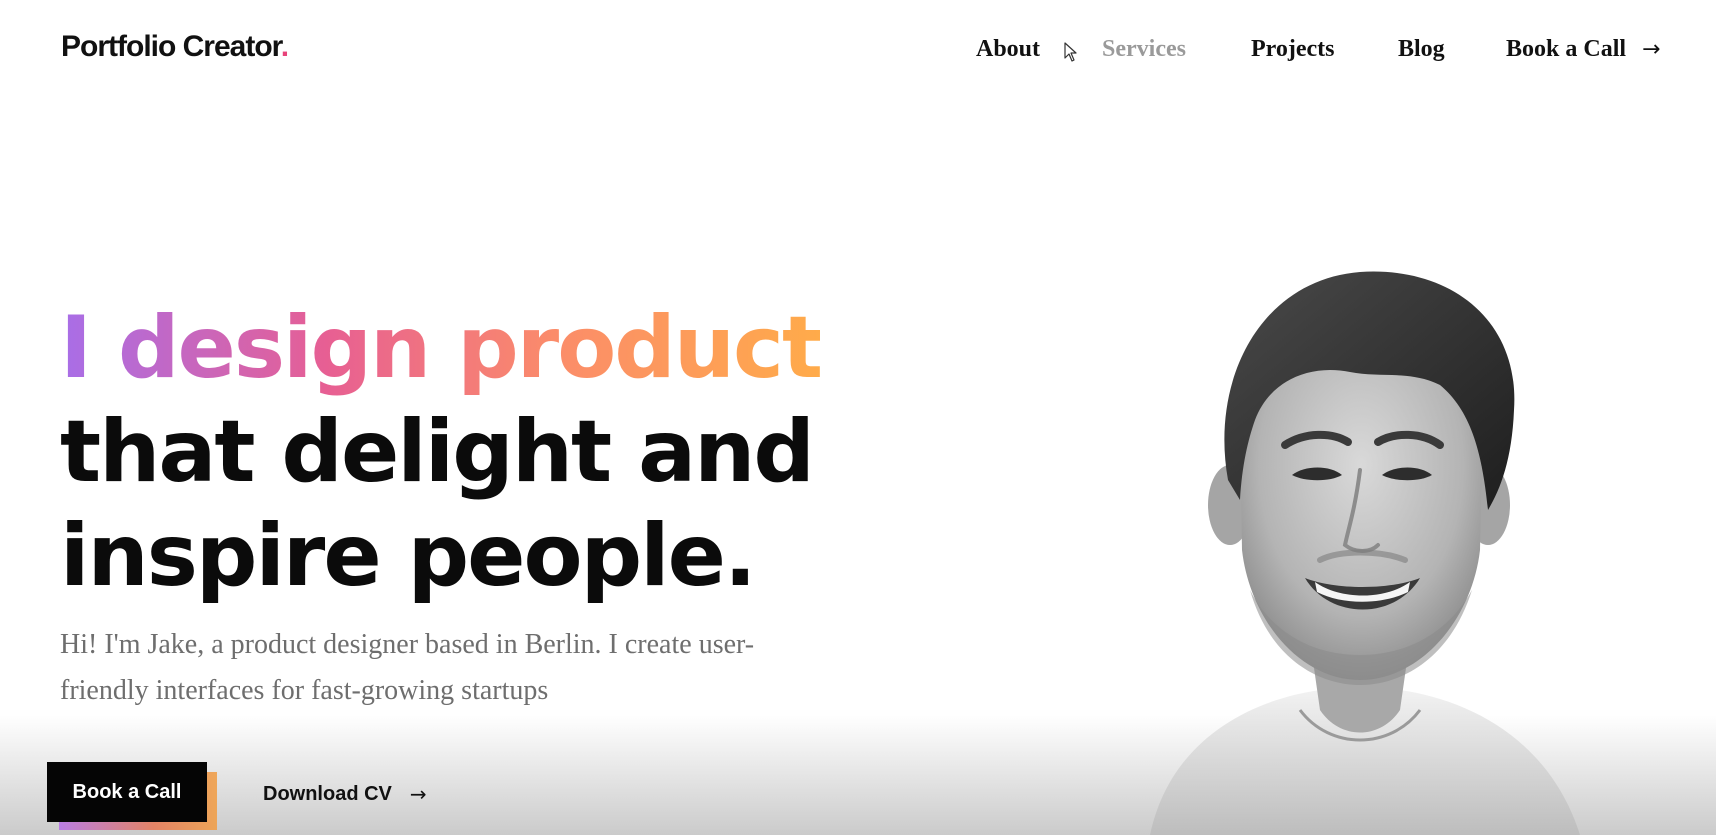 Image resolution: width=1716 pixels, height=835 pixels. Describe the element at coordinates (327, 793) in the screenshot. I see `download-cv-label: Download CV` at that location.